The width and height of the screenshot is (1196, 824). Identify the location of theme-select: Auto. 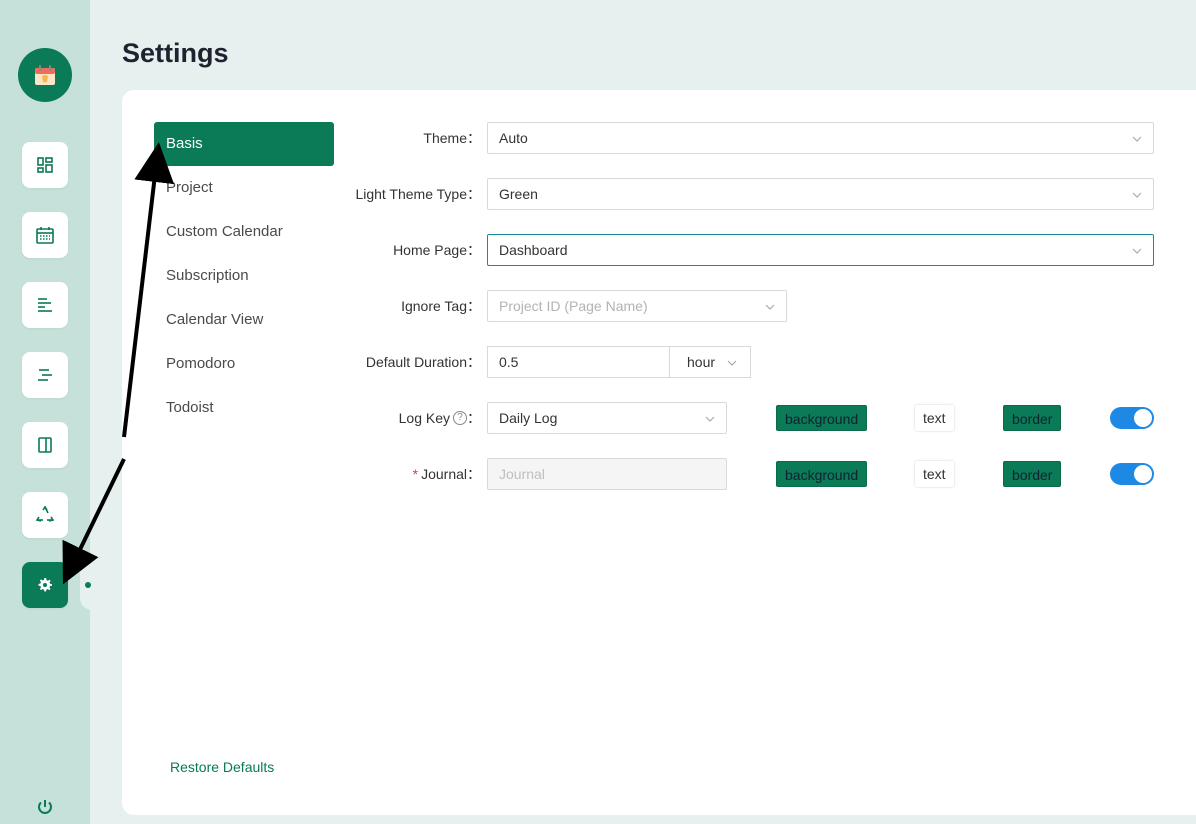
(820, 138).